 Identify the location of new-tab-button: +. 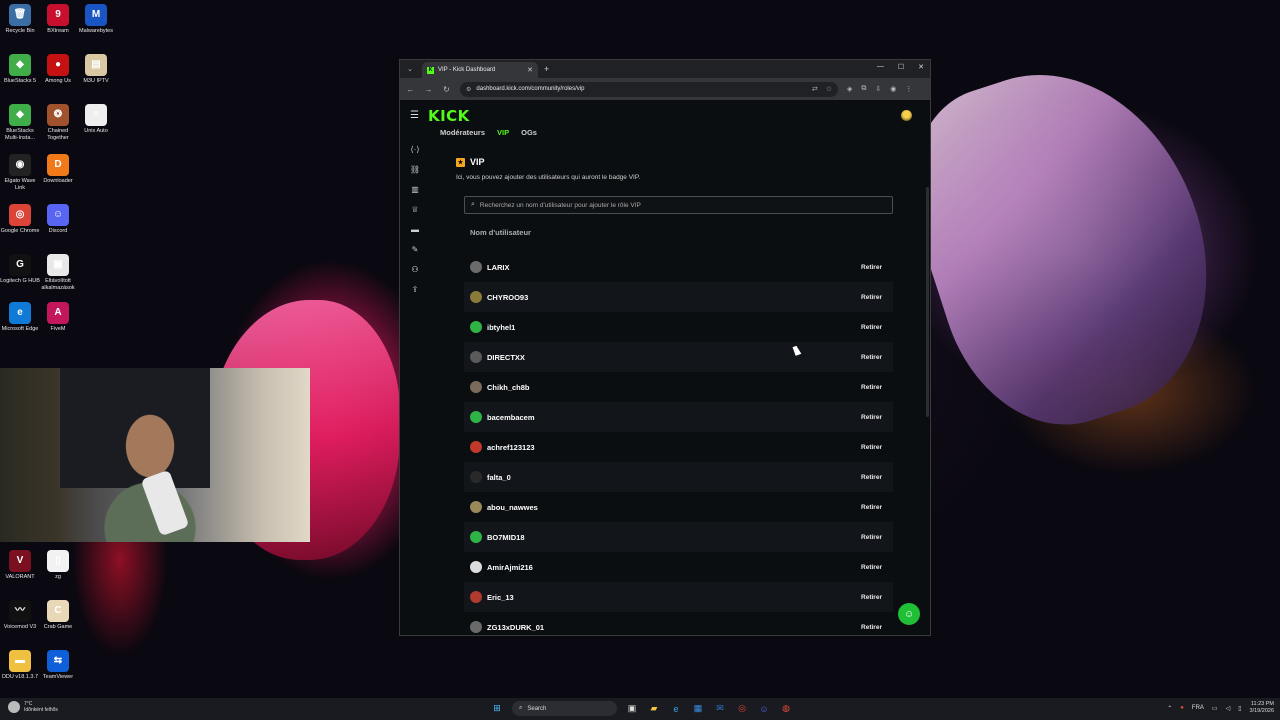
(546, 69).